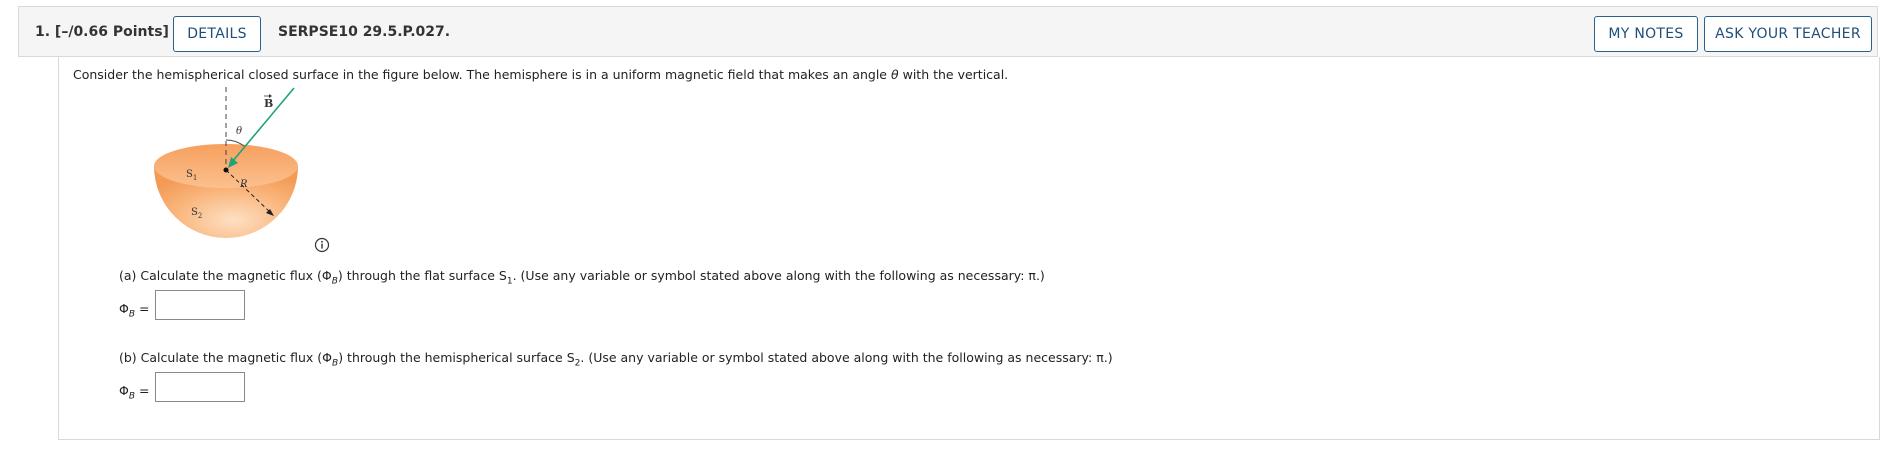  What do you see at coordinates (217, 34) in the screenshot?
I see `details-button: DETAILS` at bounding box center [217, 34].